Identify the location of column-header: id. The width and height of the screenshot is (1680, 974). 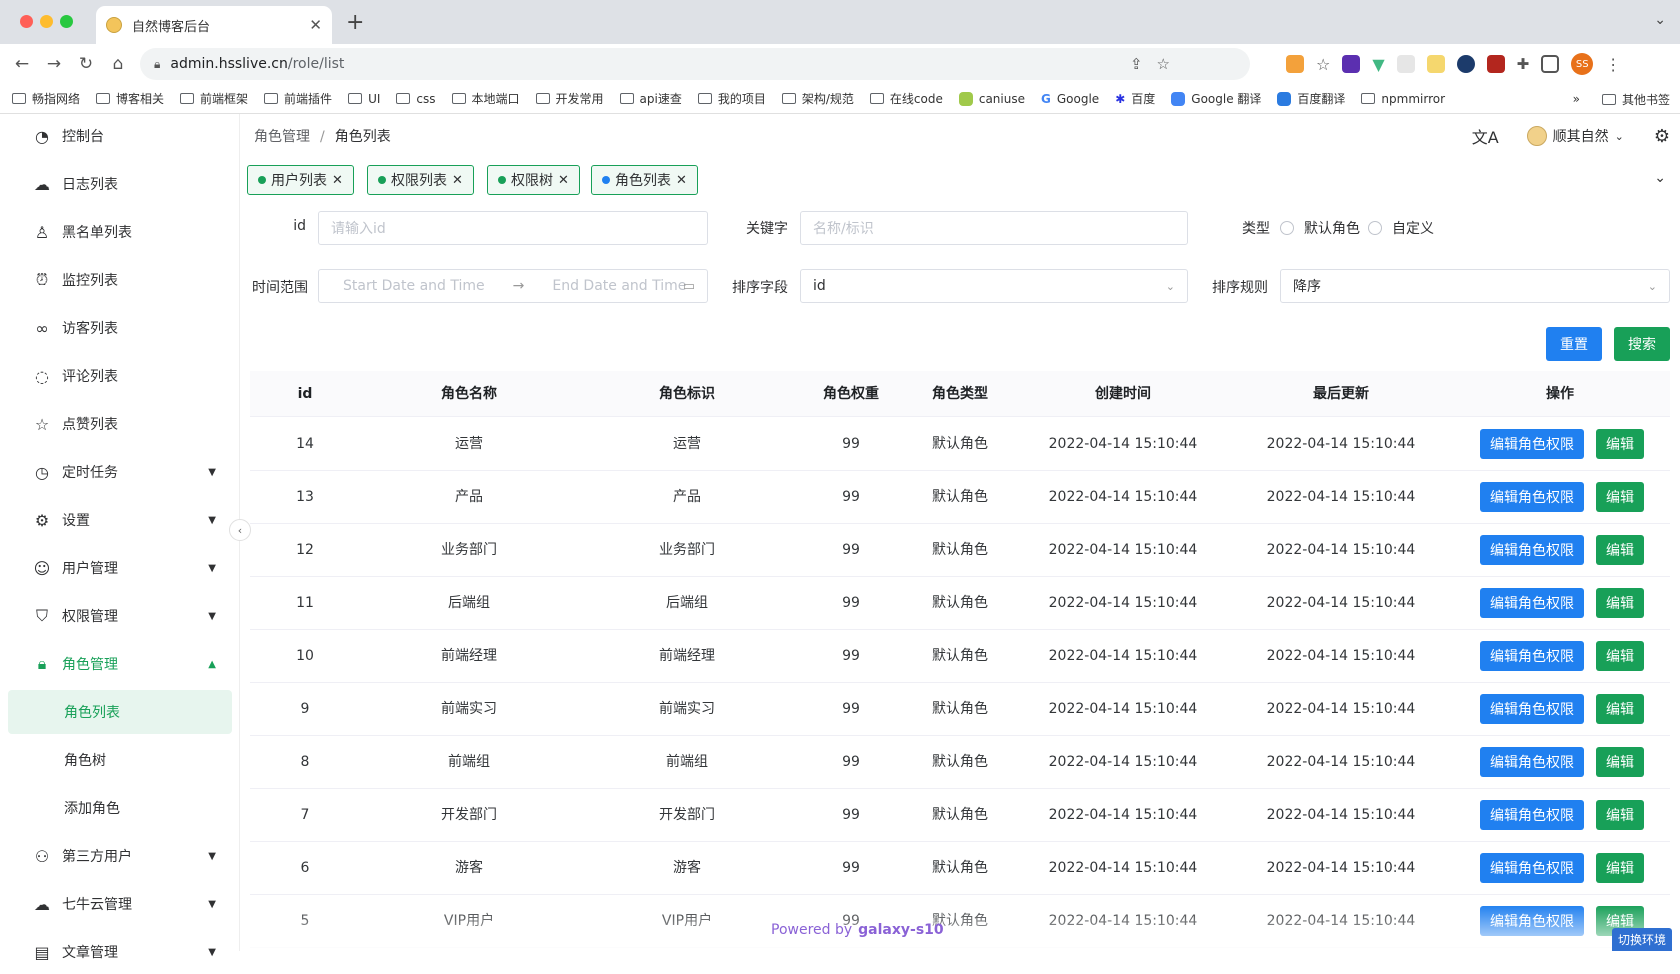
(305, 394).